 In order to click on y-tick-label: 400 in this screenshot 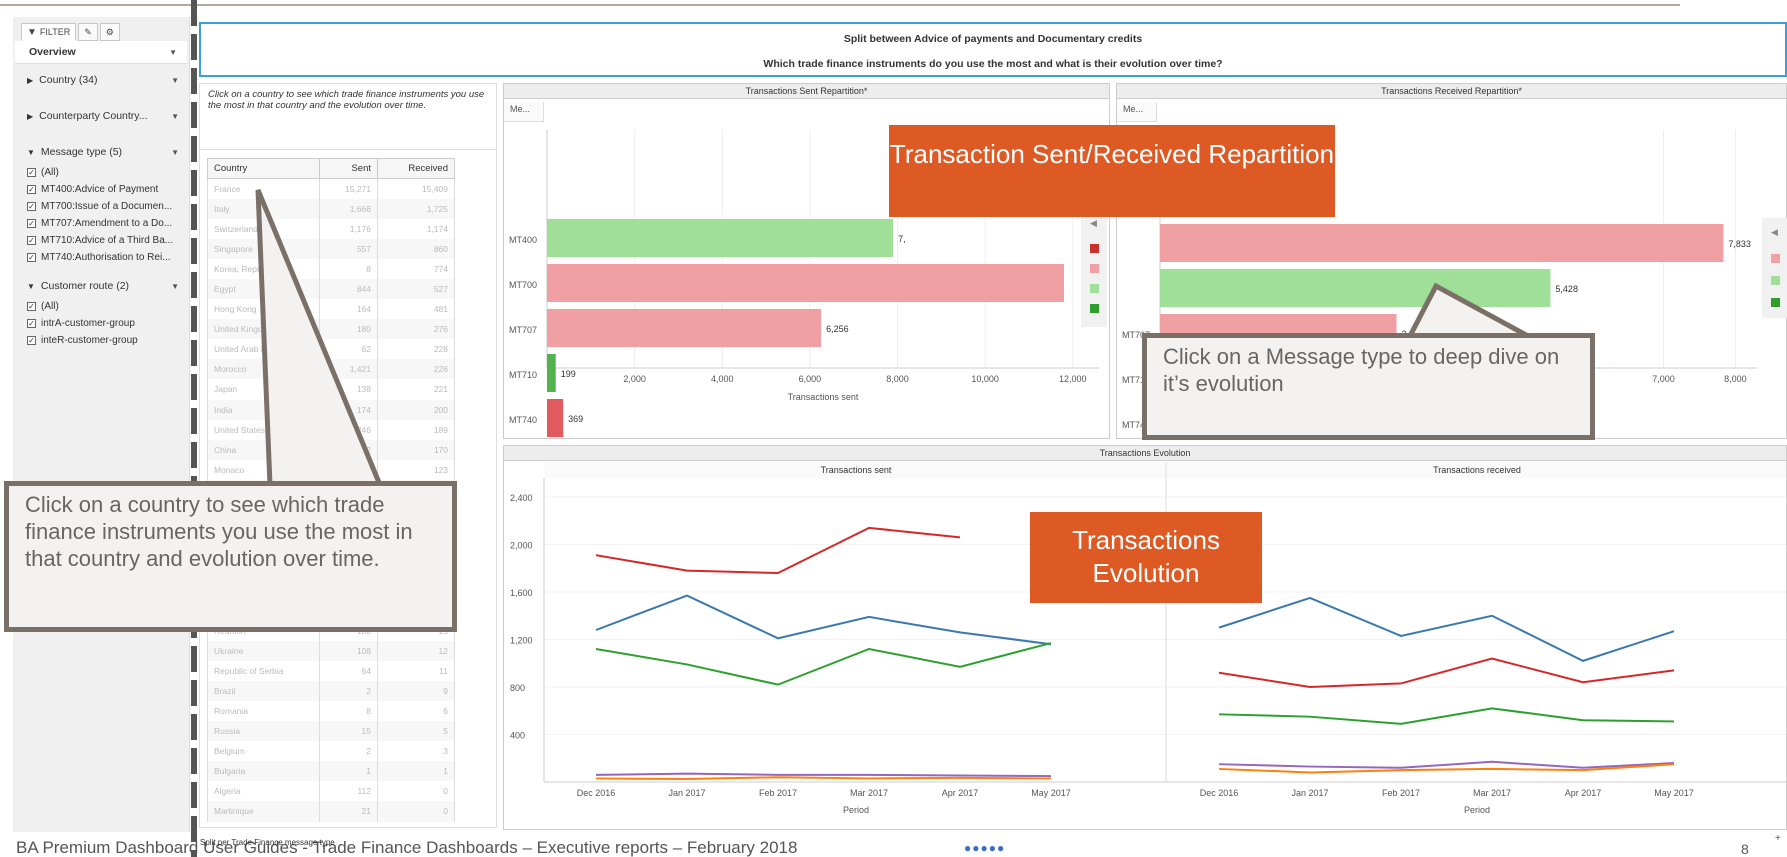, I will do `click(517, 736)`.